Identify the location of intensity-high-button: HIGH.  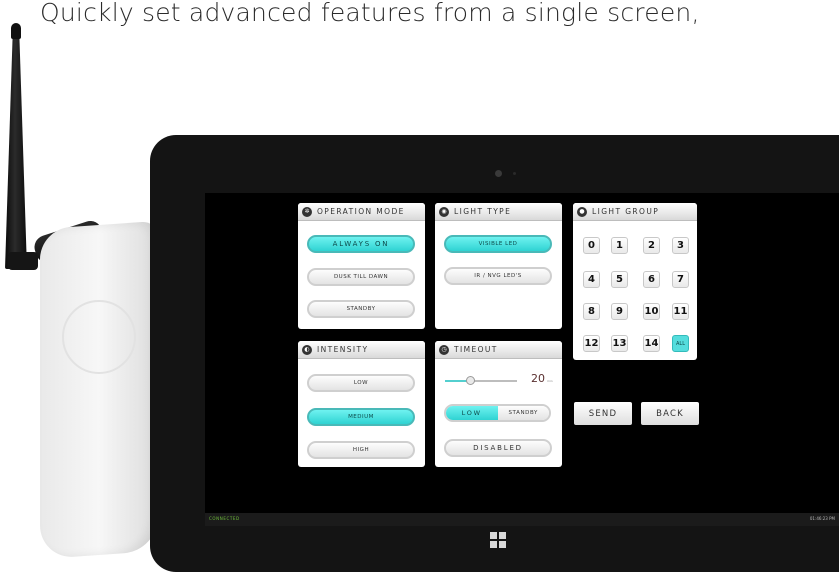
(361, 450).